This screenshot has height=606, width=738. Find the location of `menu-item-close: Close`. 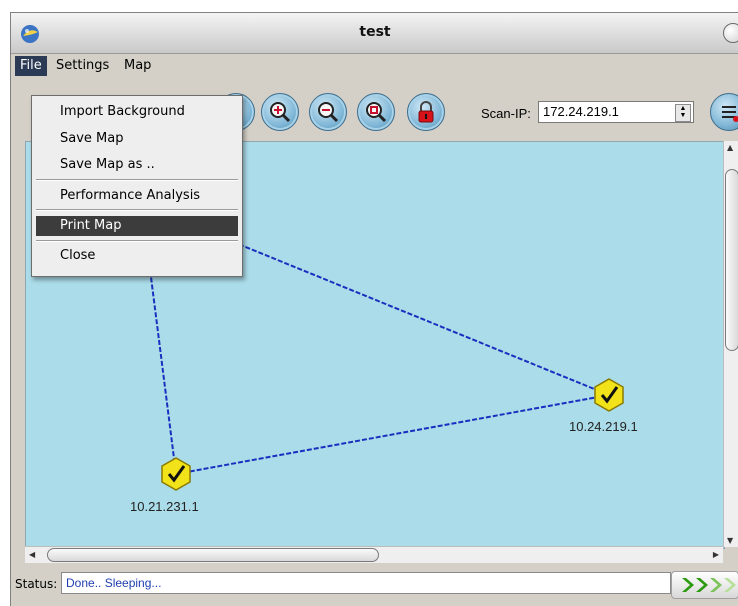

menu-item-close: Close is located at coordinates (137, 256).